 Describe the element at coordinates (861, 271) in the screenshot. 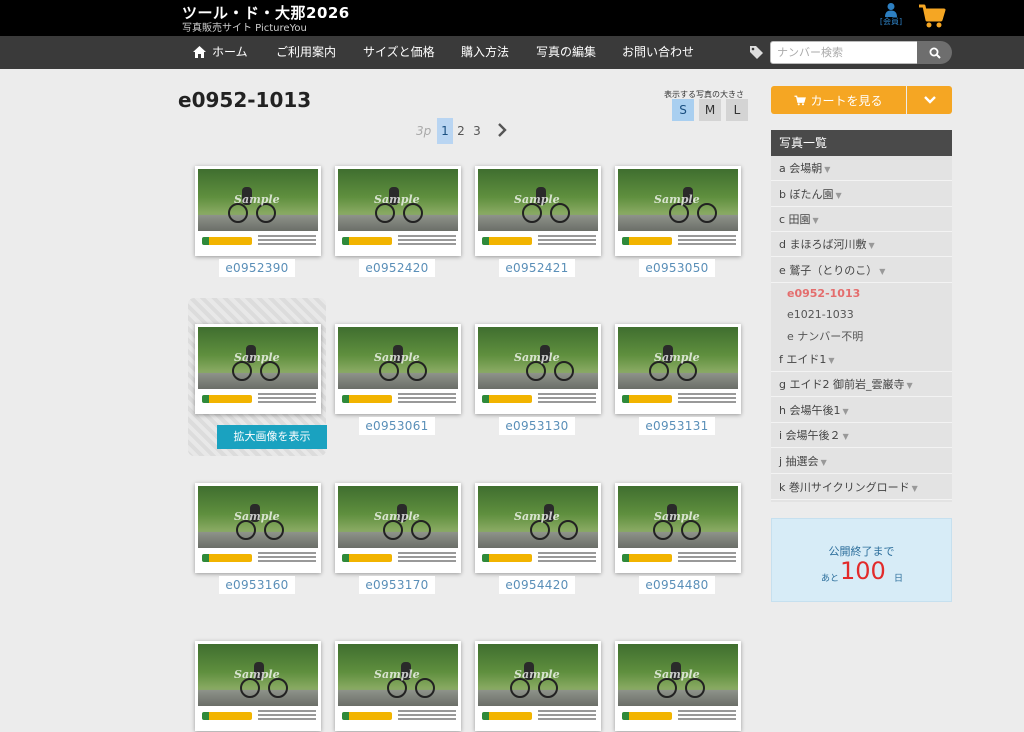

I see `sidebar-category-item: e 鷲子（とりのこ） ▼` at that location.